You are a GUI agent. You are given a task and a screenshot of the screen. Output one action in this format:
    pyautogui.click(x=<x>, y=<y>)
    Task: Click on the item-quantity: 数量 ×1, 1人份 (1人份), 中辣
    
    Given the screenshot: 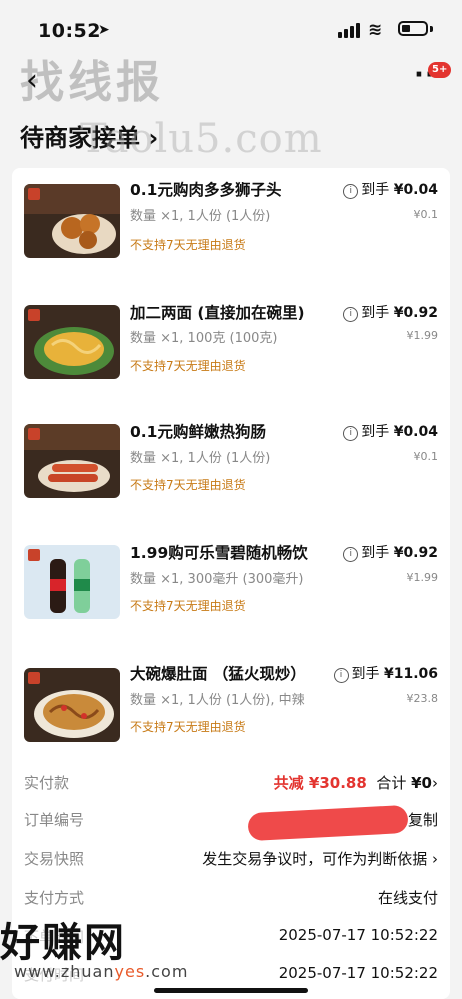 What is the action you would take?
    pyautogui.click(x=217, y=700)
    